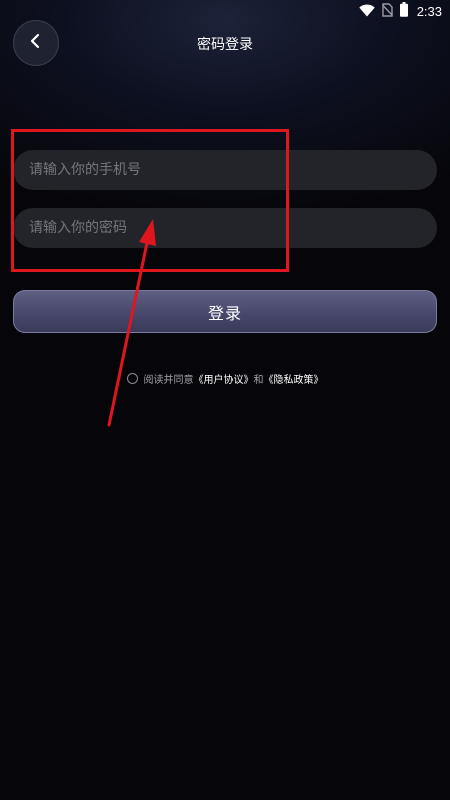 Image resolution: width=450 pixels, height=800 pixels. I want to click on annotation-arrow, so click(131, 323).